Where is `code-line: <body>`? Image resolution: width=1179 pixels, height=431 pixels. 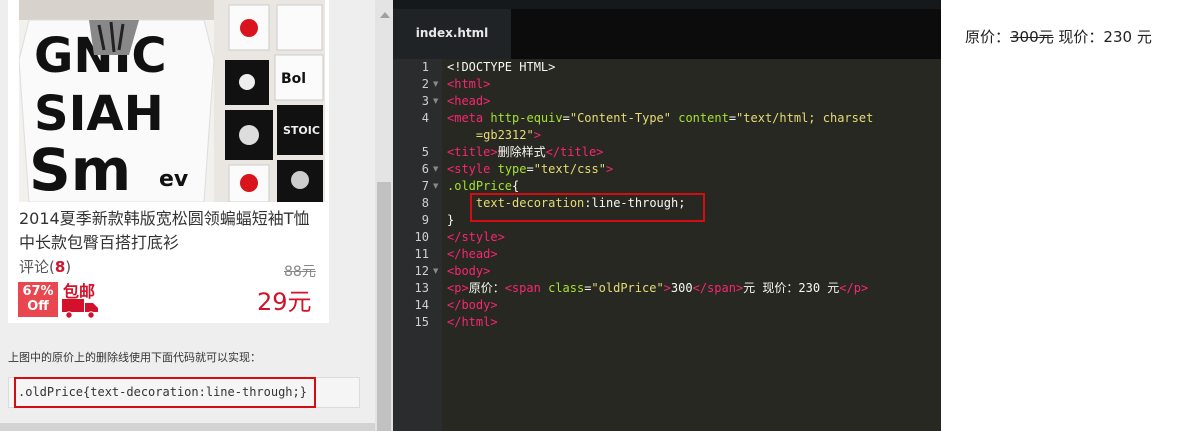
code-line: <body> is located at coordinates (468, 271).